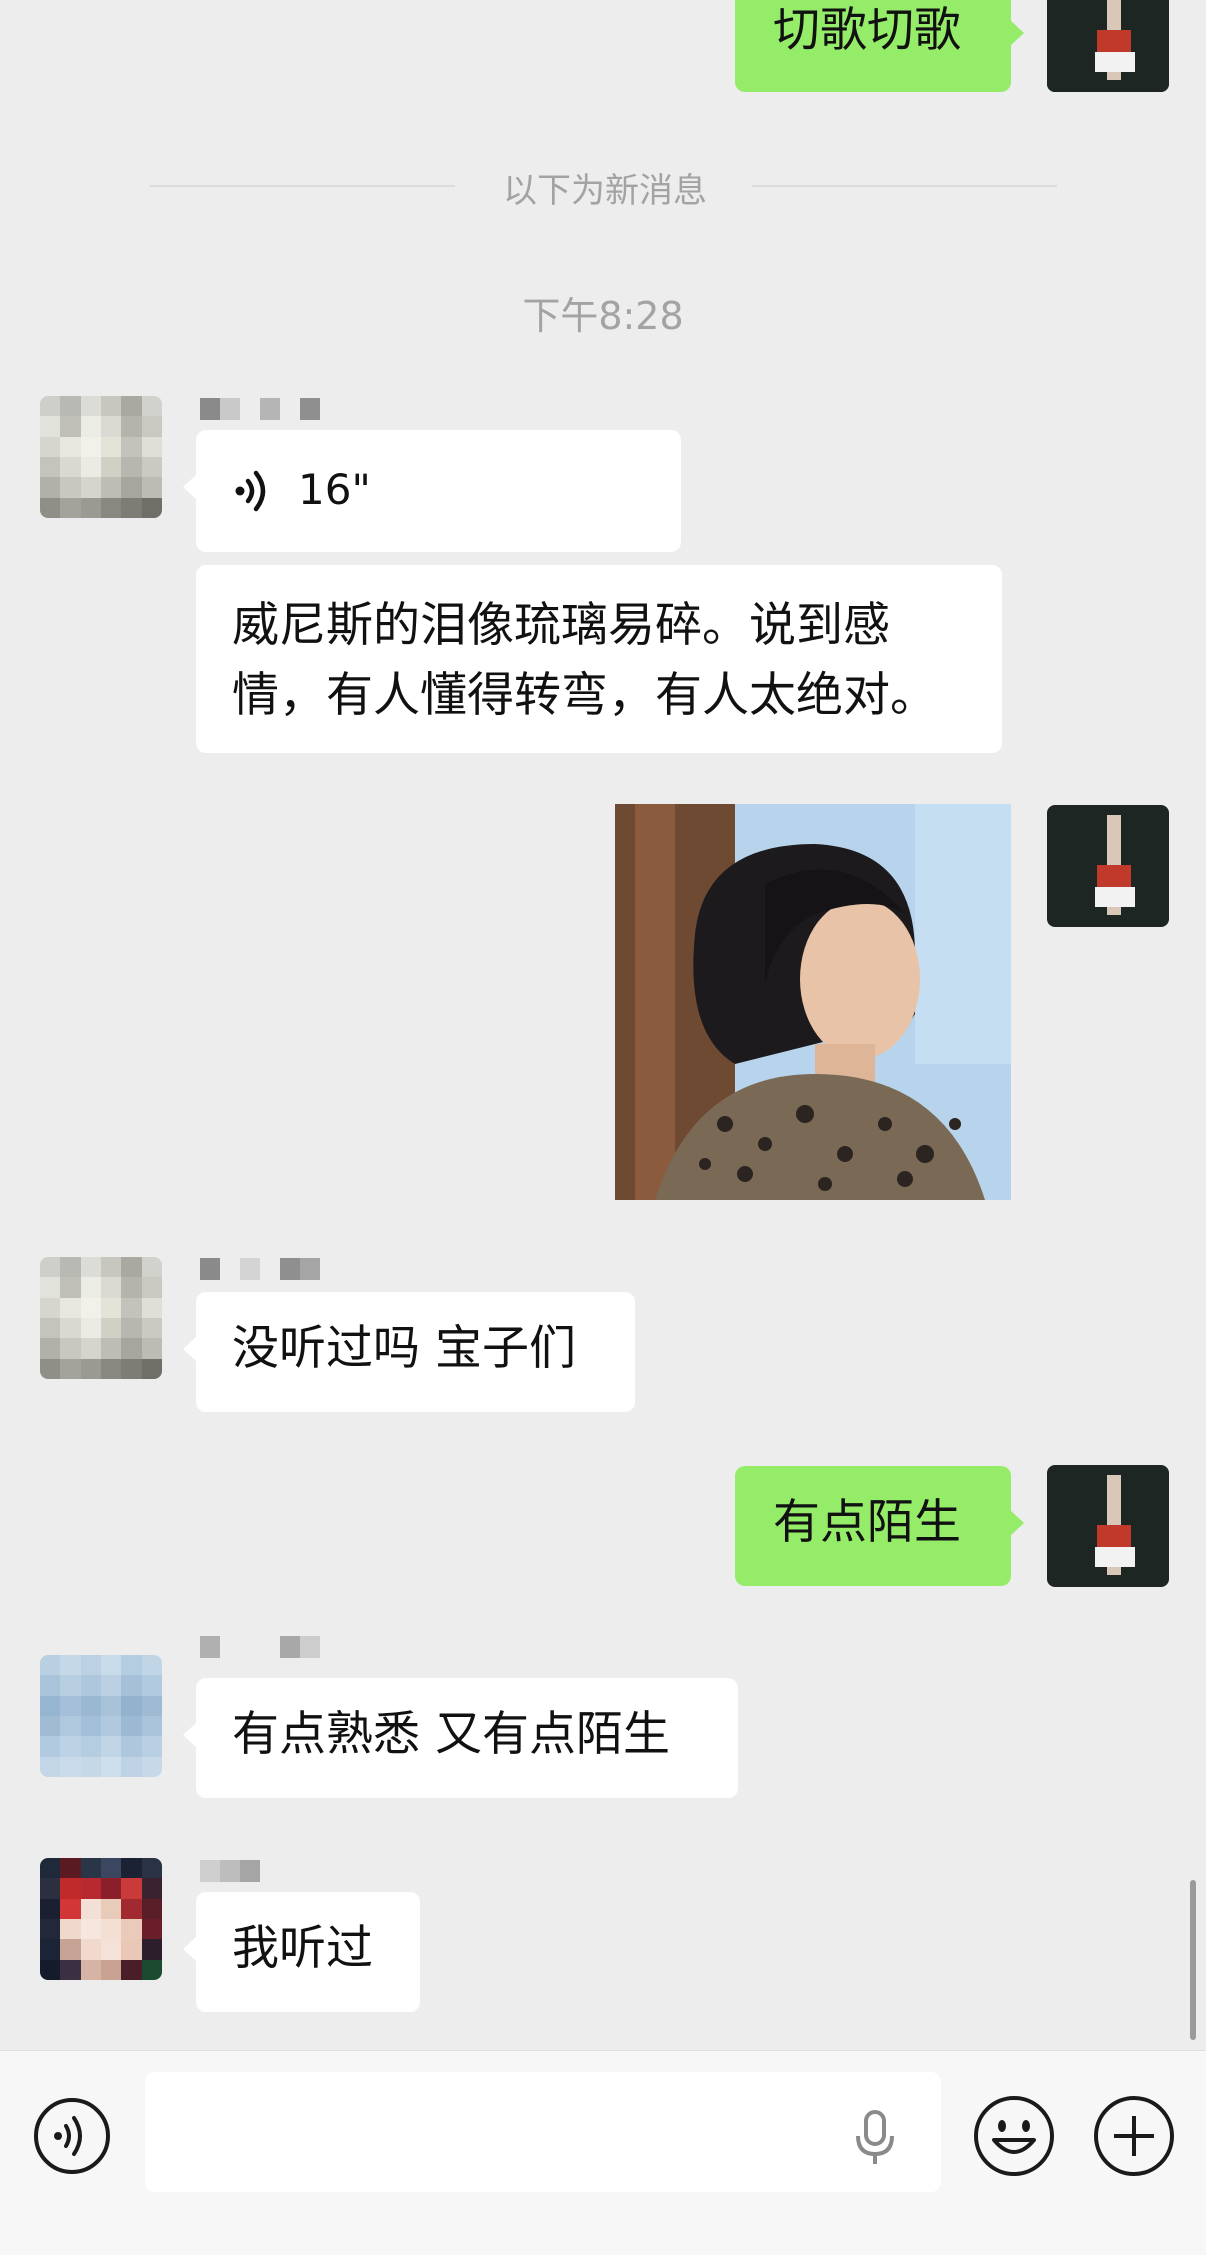 The image size is (1206, 2255). What do you see at coordinates (404, 1348) in the screenshot?
I see `message-text: 没听过吗 宝子们` at bounding box center [404, 1348].